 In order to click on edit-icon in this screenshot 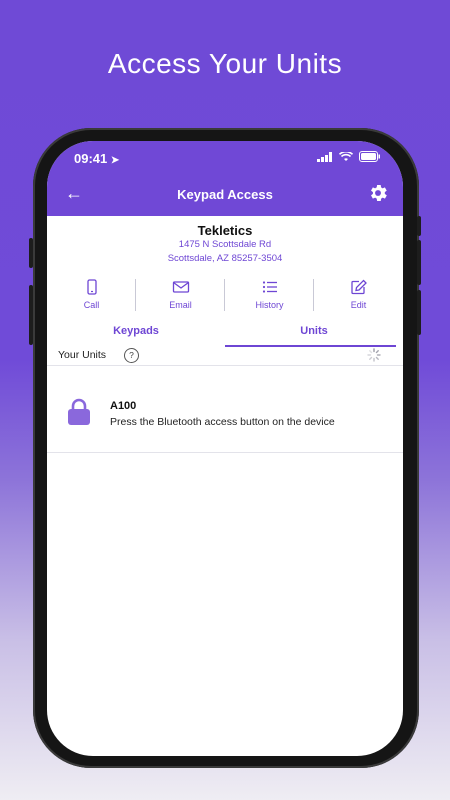, I will do `click(358, 287)`.